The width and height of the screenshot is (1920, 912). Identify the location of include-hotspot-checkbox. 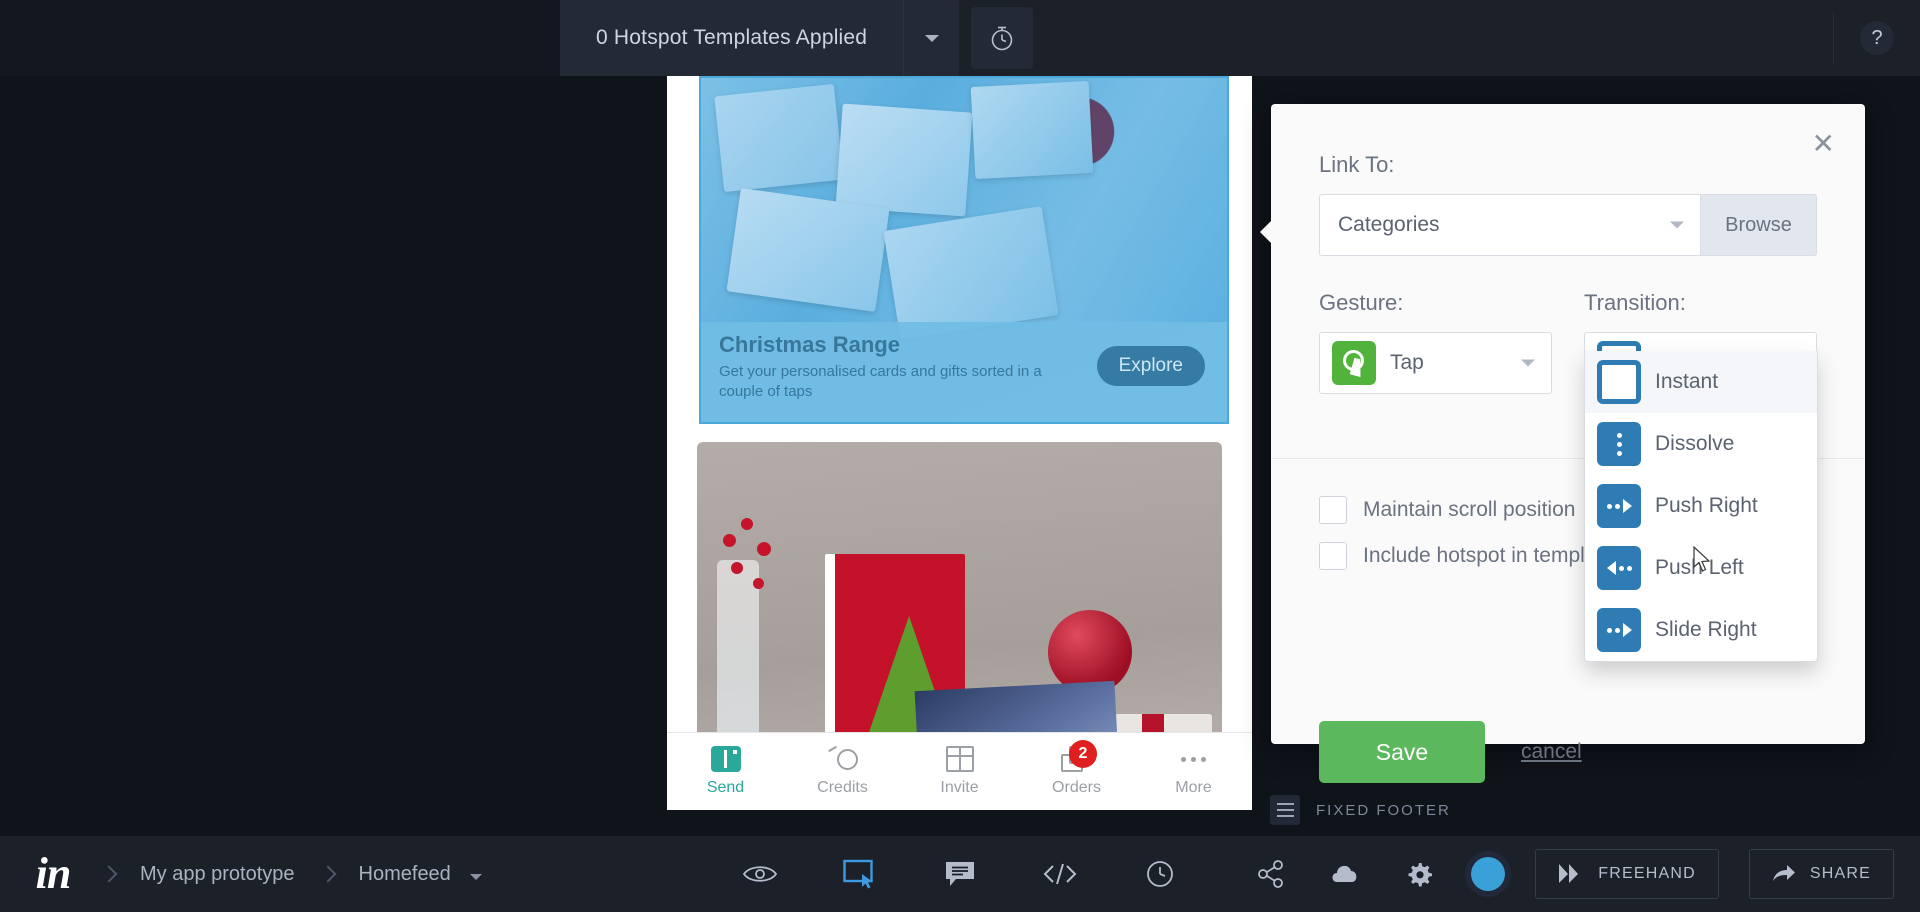
(1333, 556).